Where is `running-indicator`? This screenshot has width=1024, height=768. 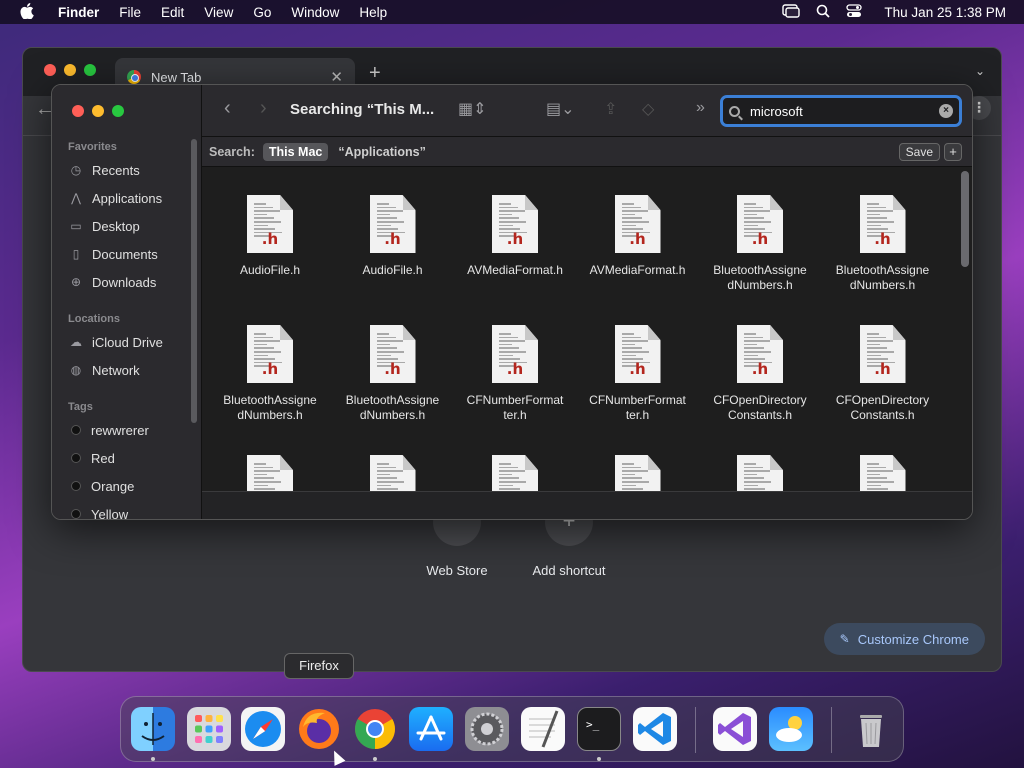
running-indicator is located at coordinates (375, 759).